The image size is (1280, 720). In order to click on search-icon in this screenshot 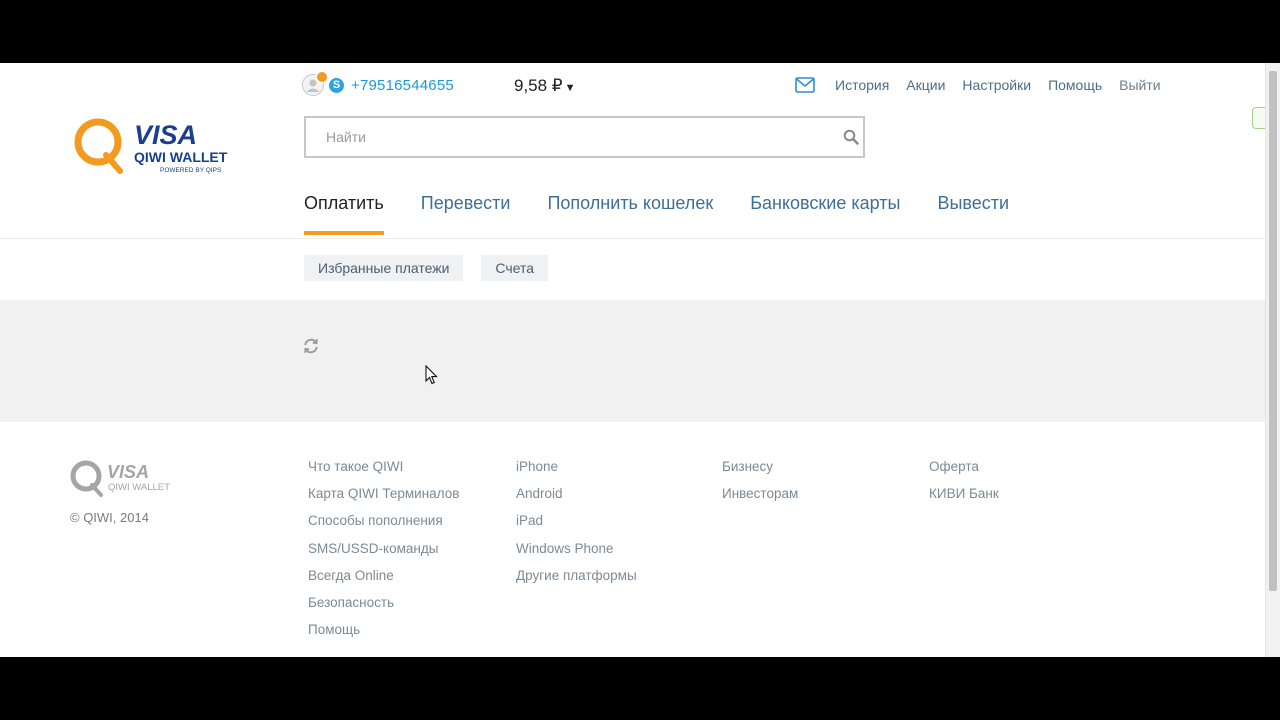, I will do `click(851, 137)`.